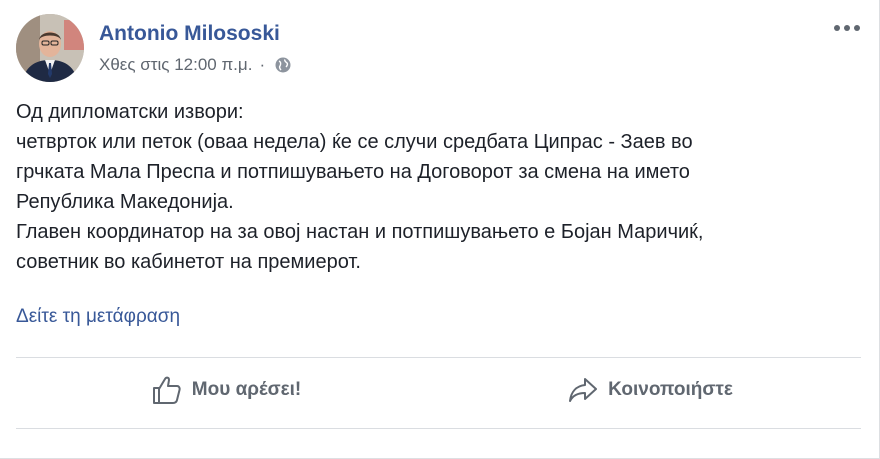 Image resolution: width=880 pixels, height=459 pixels. I want to click on post-body-line: Од дипломатски извори:, so click(130, 112).